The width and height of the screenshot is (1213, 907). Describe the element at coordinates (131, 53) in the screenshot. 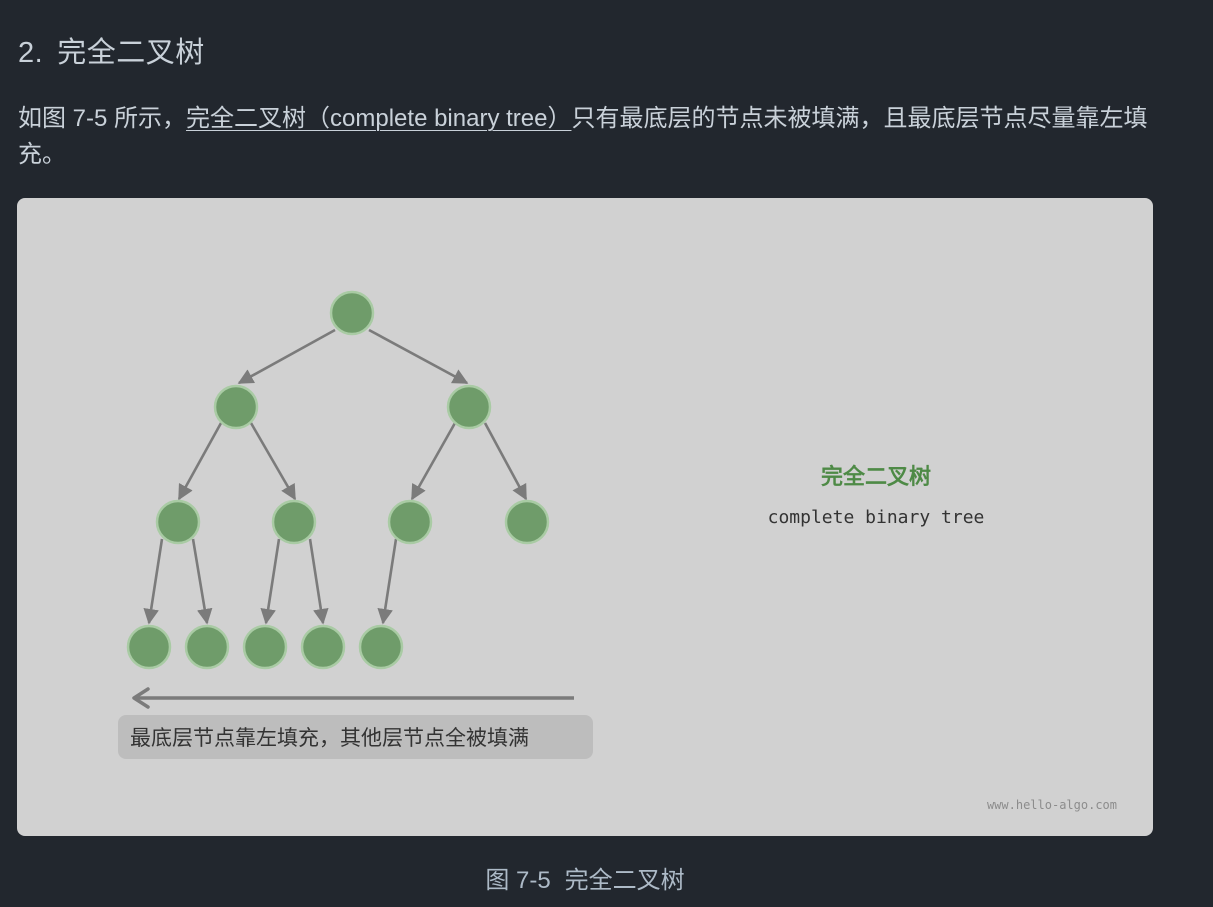

I see `section-title: 完全二叉树` at that location.